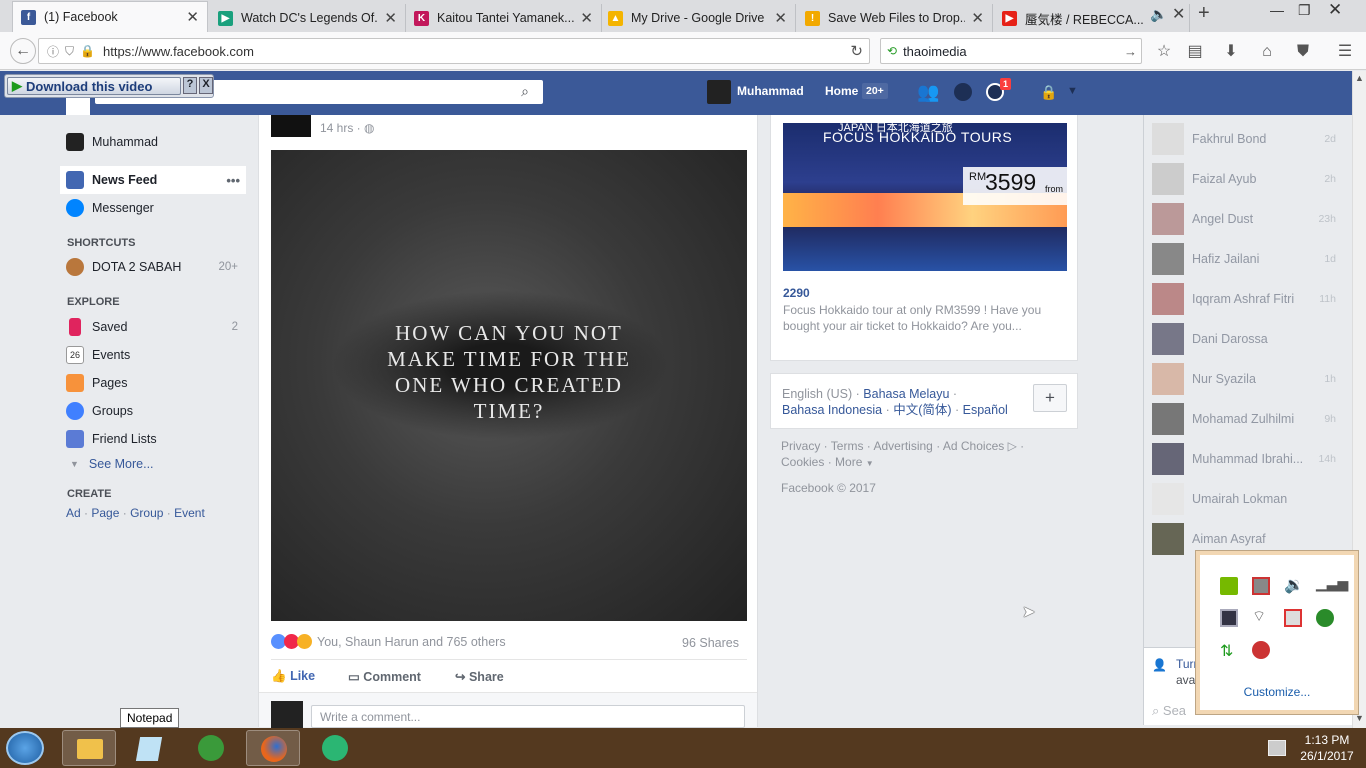  What do you see at coordinates (1359, 718) in the screenshot?
I see `scroll-down-icon: ▼` at bounding box center [1359, 718].